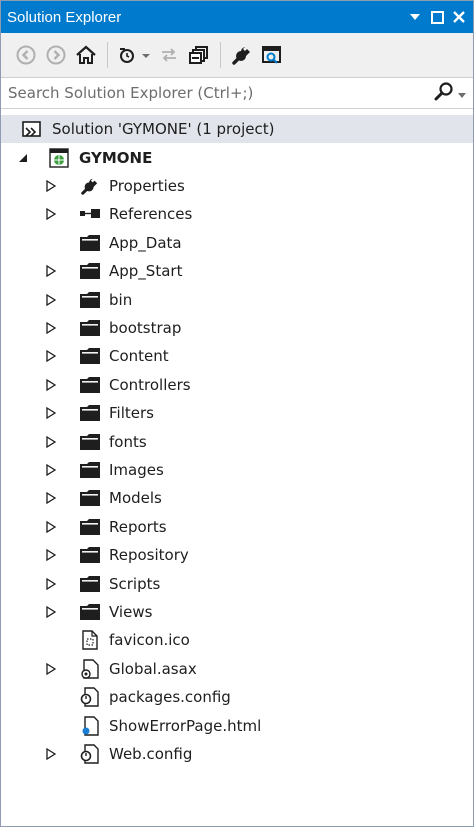  I want to click on tree-item-content: Content, so click(237, 356).